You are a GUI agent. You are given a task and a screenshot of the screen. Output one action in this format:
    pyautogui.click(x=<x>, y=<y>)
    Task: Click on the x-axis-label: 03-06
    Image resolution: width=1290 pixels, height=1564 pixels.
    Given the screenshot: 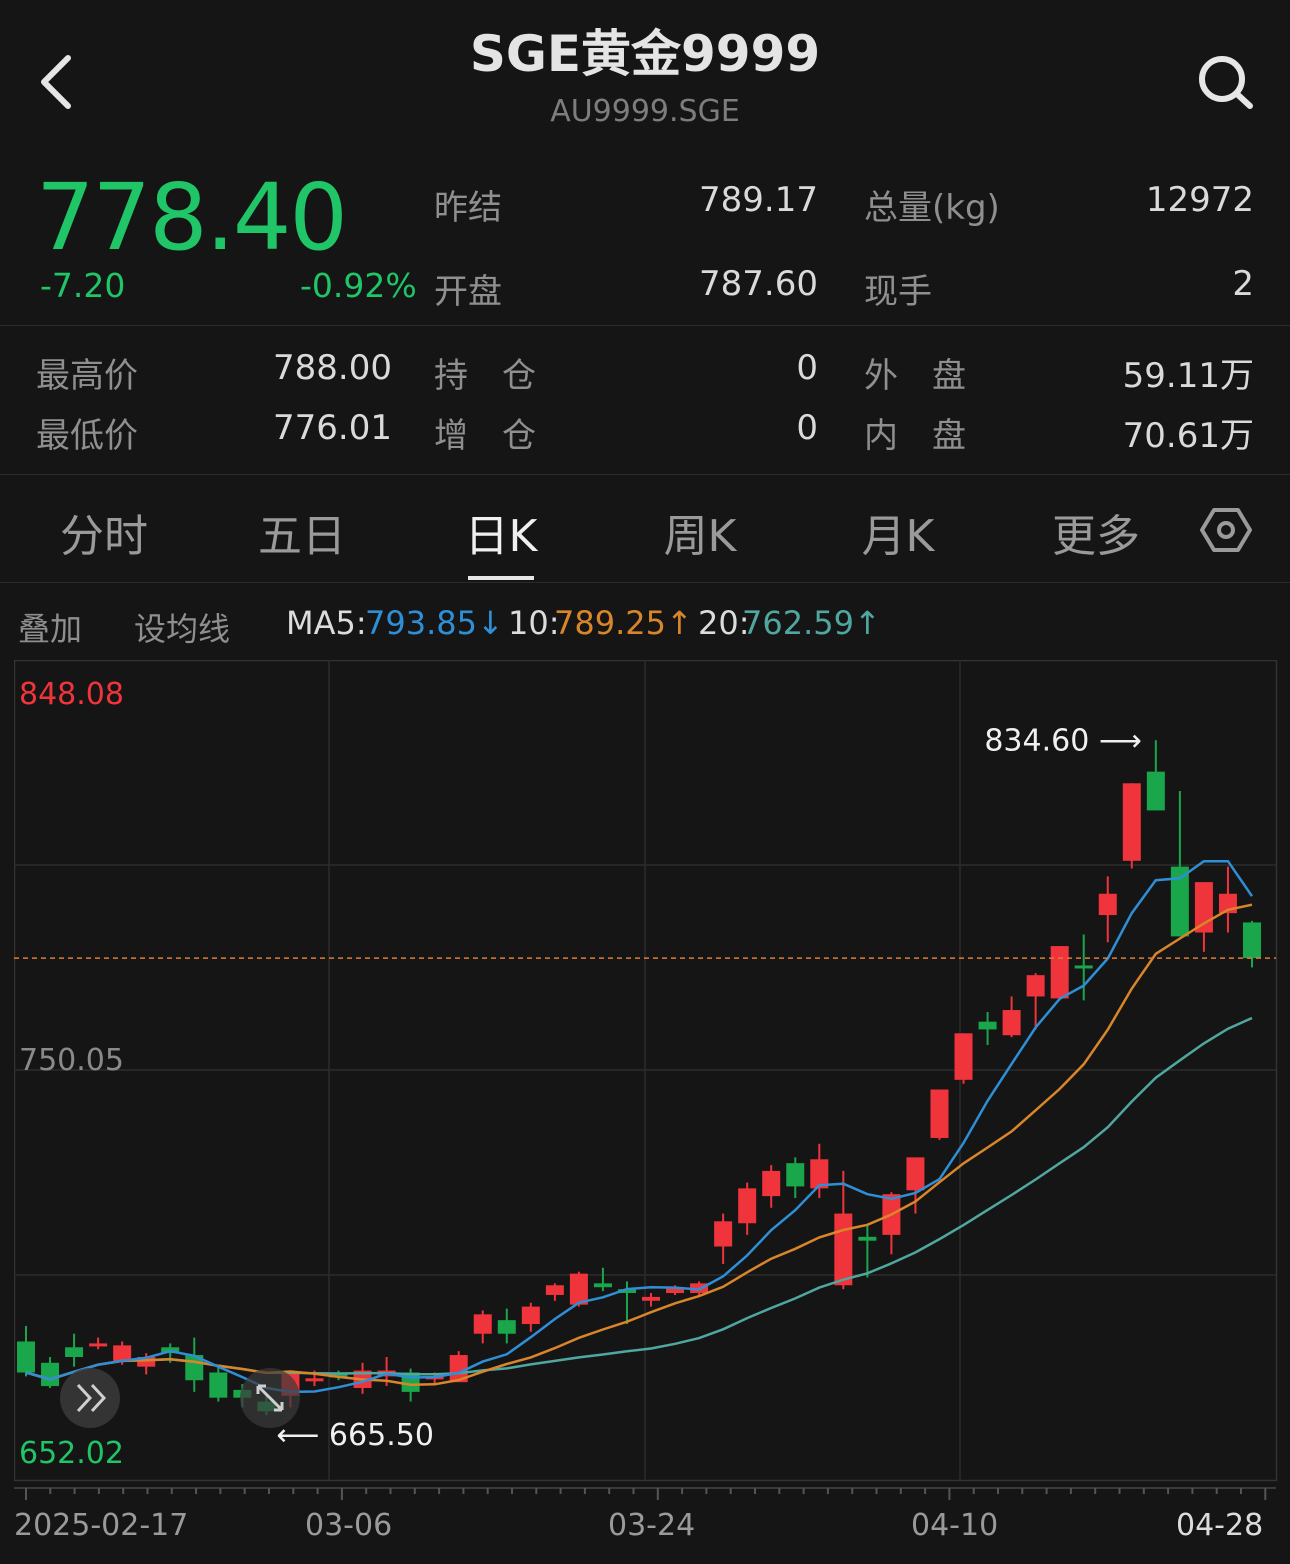 What is the action you would take?
    pyautogui.click(x=349, y=1525)
    